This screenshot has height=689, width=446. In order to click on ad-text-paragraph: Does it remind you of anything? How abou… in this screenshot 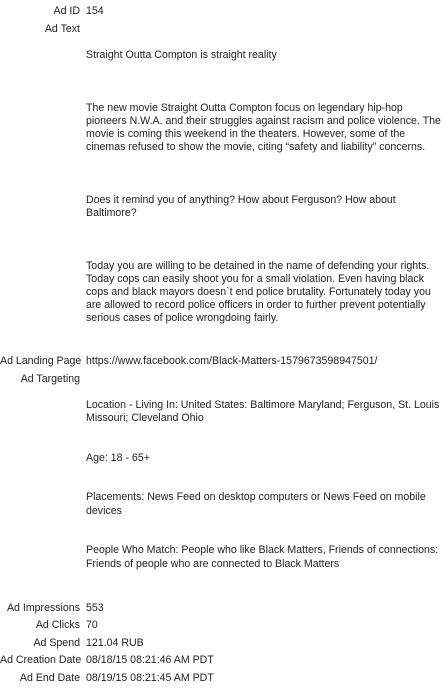, I will do `click(242, 206)`.